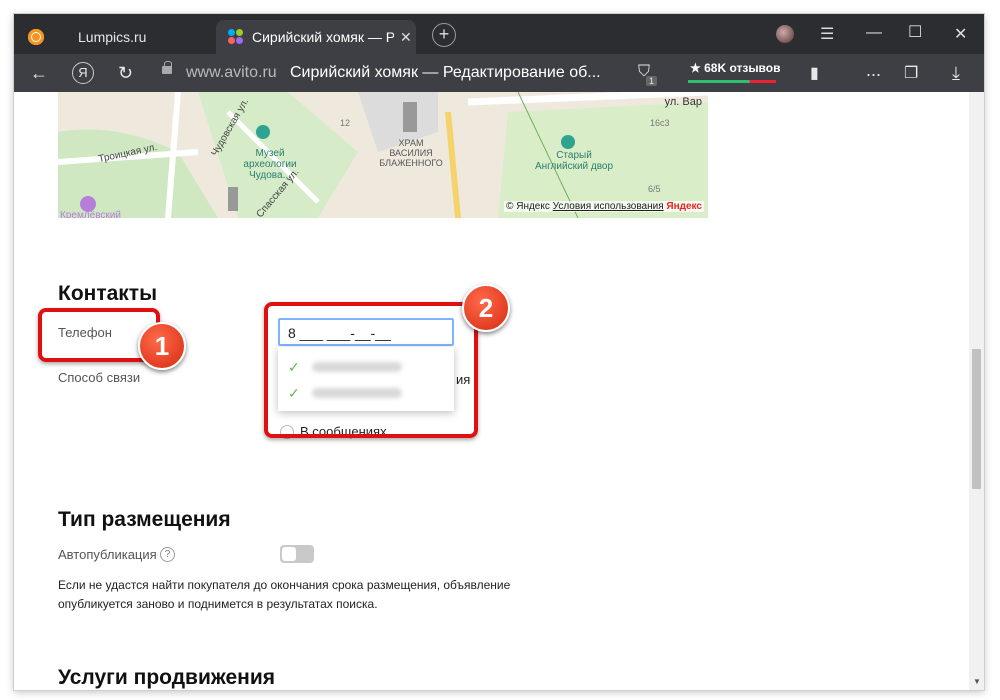 The width and height of the screenshot is (1000, 700). Describe the element at coordinates (654, 189) in the screenshot. I see `map-label: 6/5` at that location.